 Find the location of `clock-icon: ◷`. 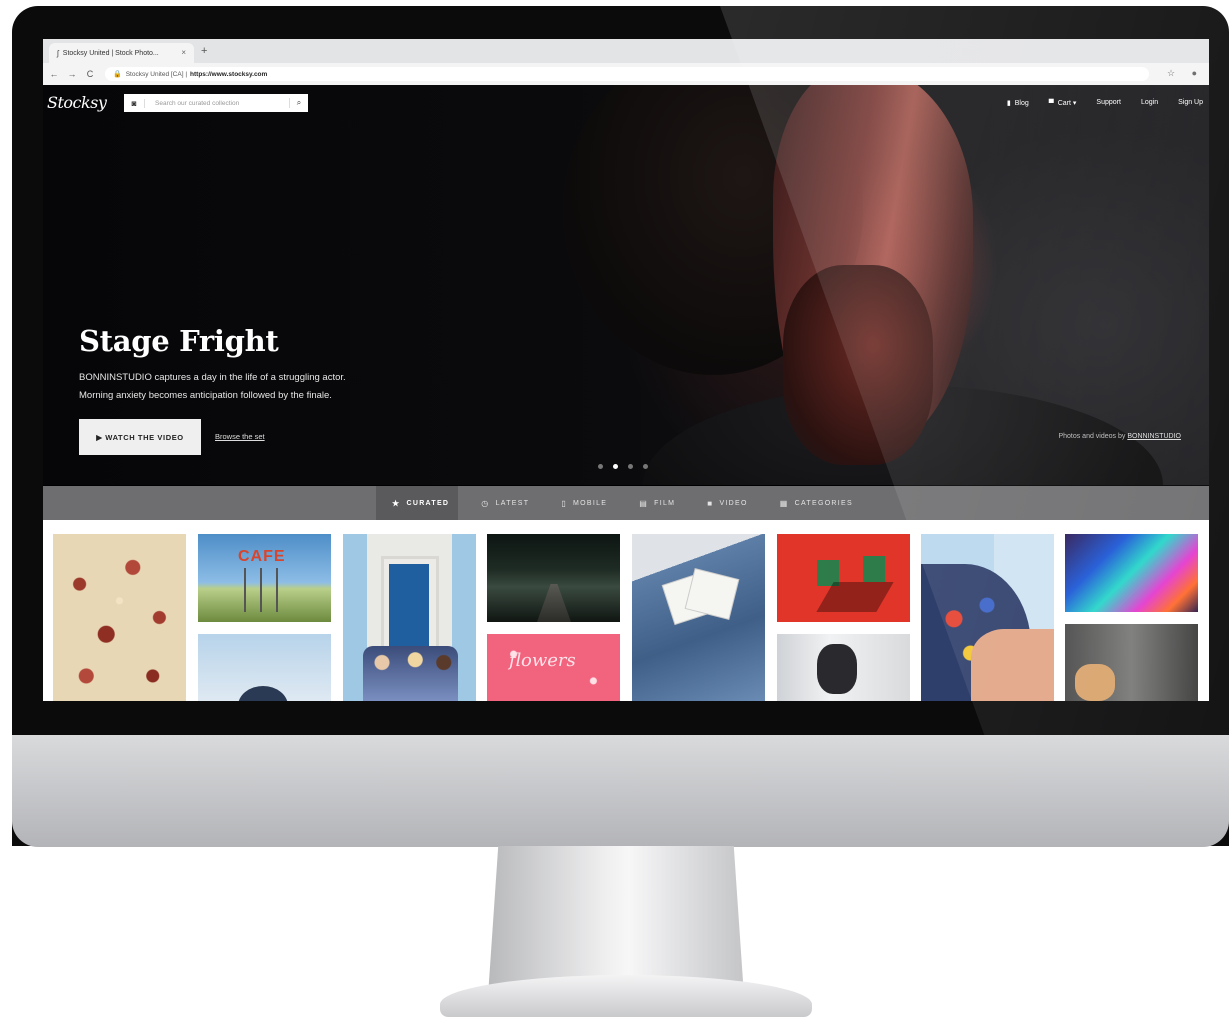

clock-icon: ◷ is located at coordinates (485, 503).